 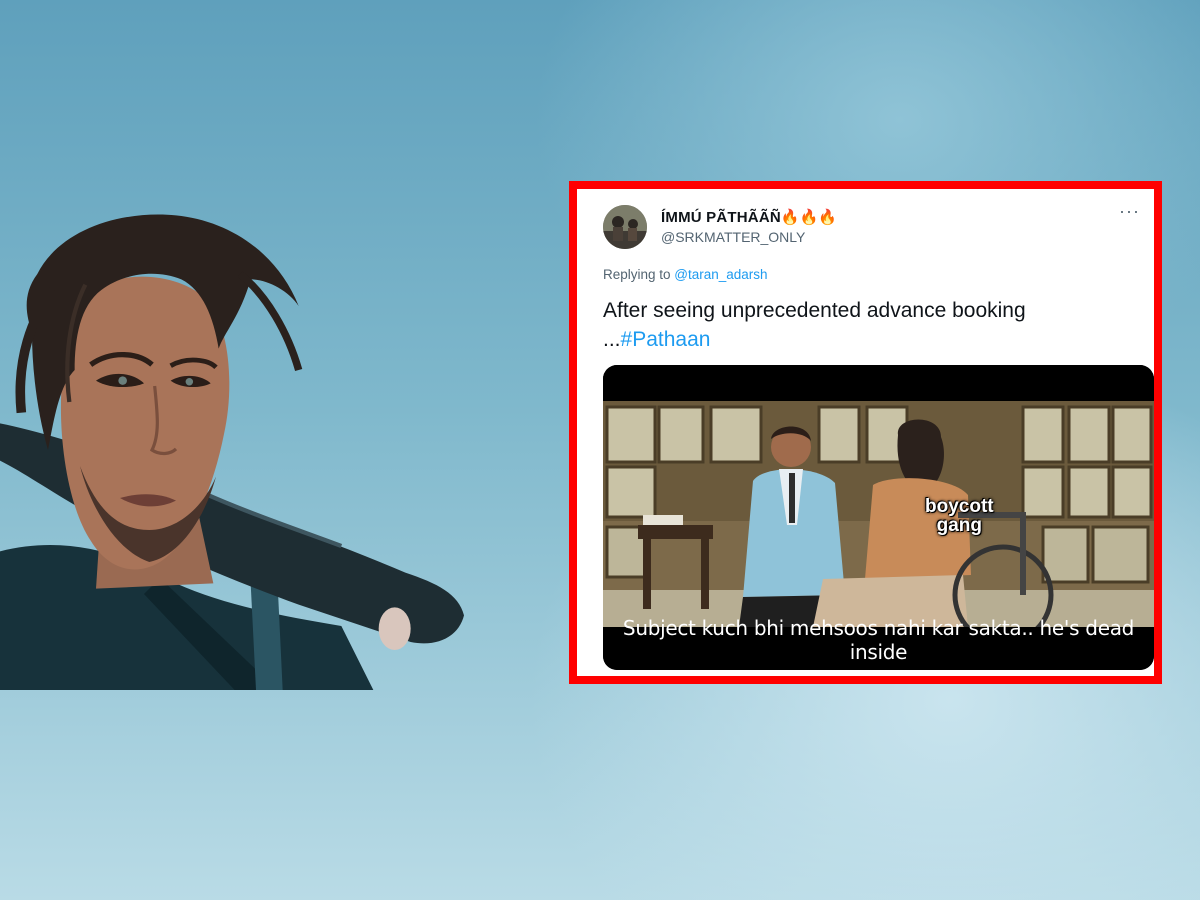 I want to click on replying-prefix: Replying to, so click(x=639, y=274).